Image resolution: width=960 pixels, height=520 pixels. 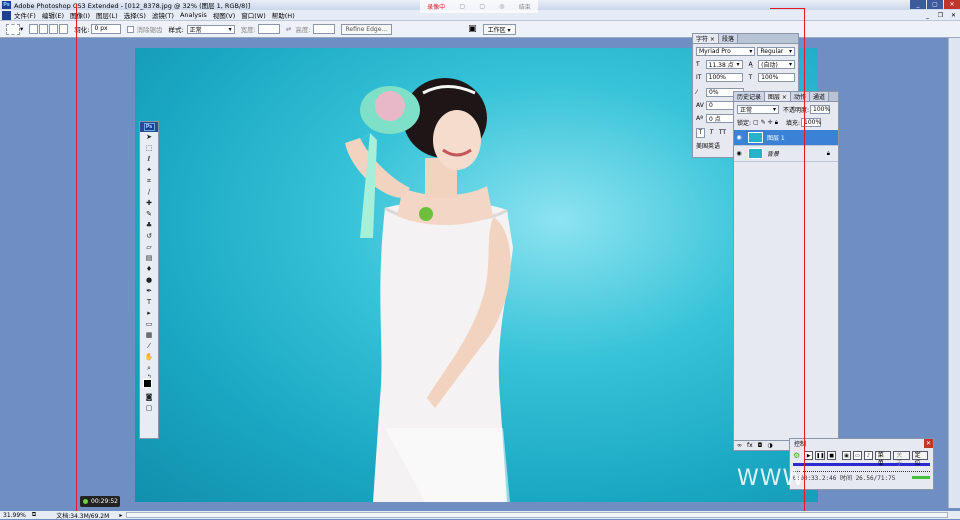 I want to click on font-family-select: Myriad Pro ▾, so click(x=726, y=51).